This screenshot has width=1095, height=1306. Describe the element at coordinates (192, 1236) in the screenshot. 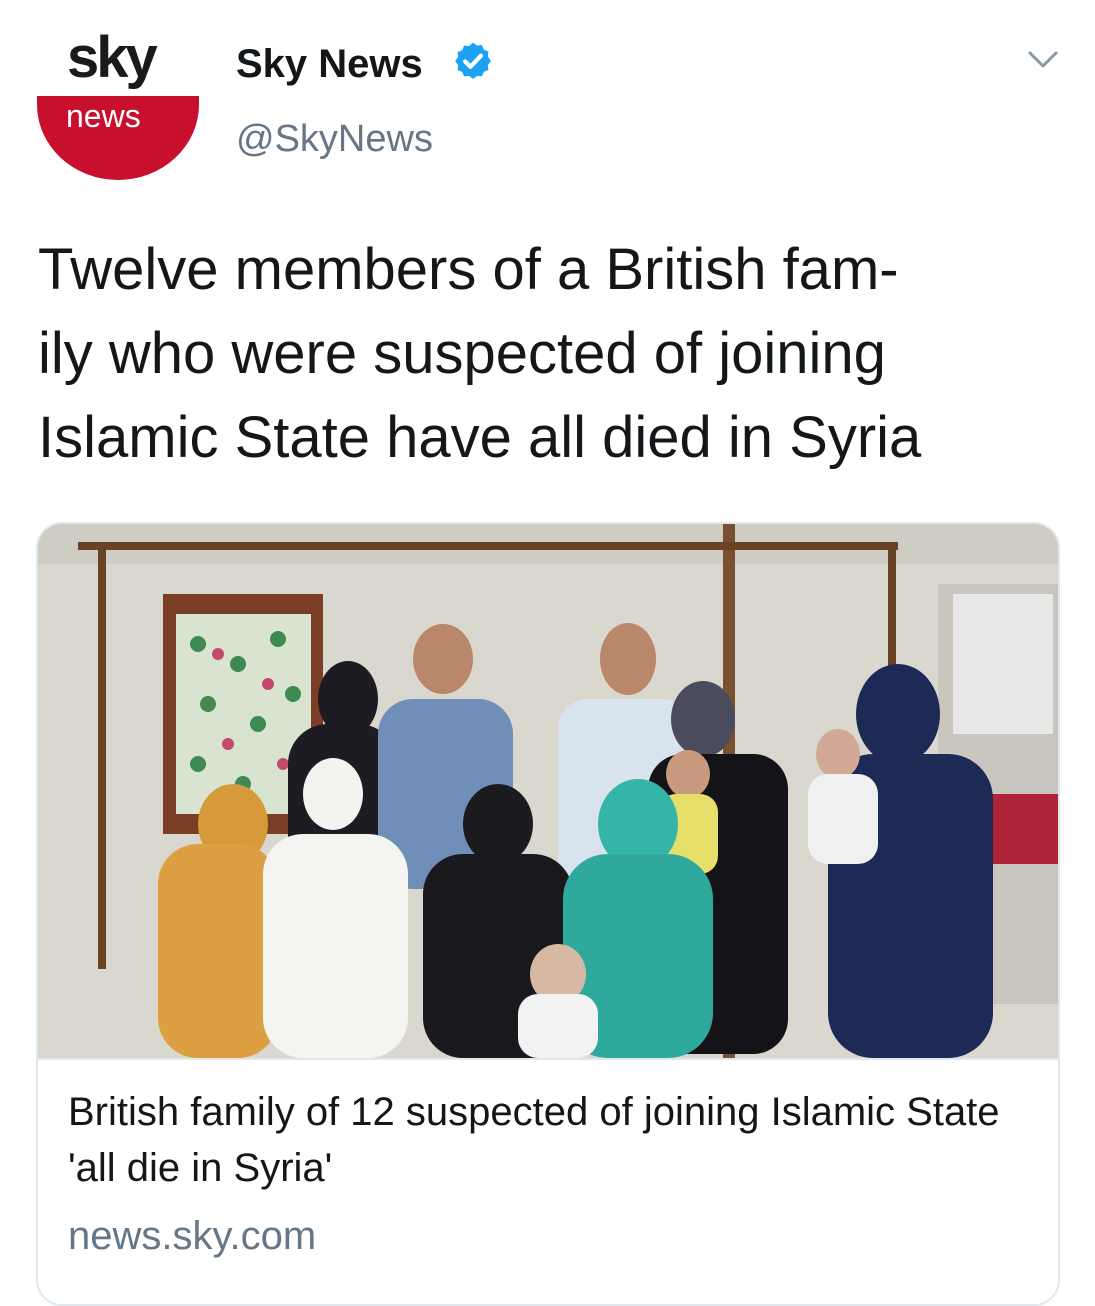

I see `card-domain: news.sky.com` at that location.